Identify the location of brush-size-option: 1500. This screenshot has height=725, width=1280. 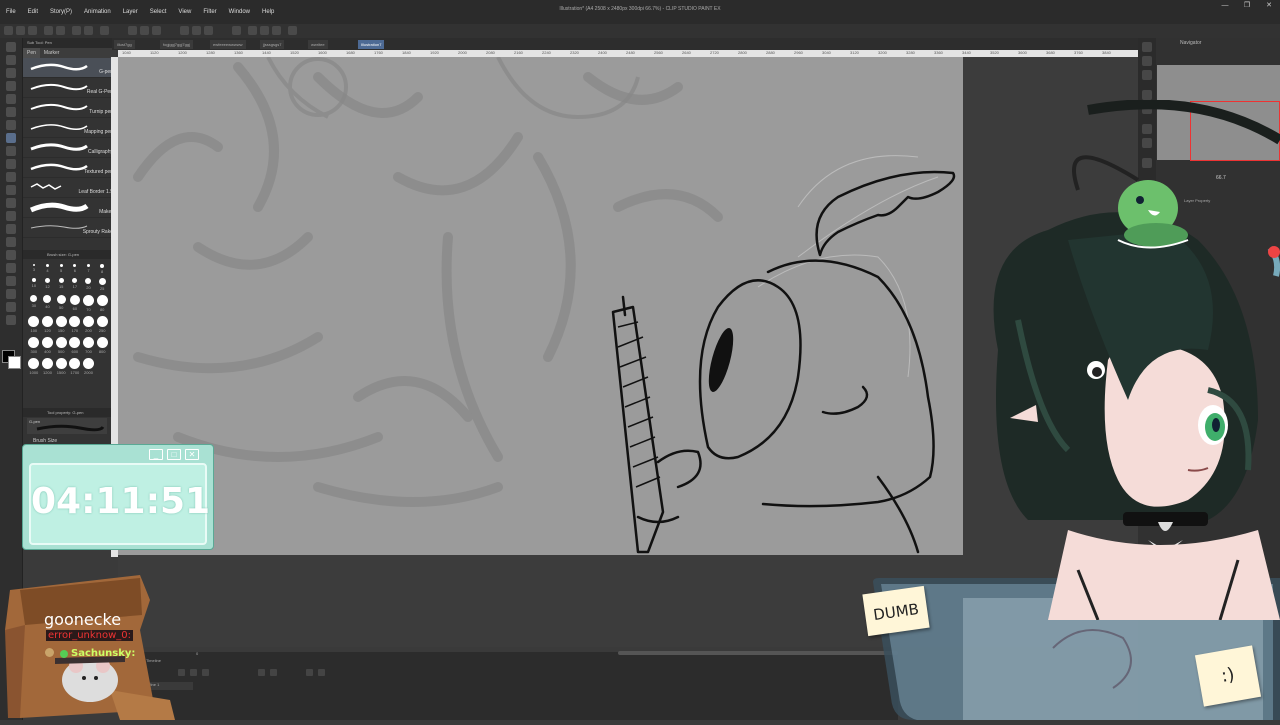
(61, 366).